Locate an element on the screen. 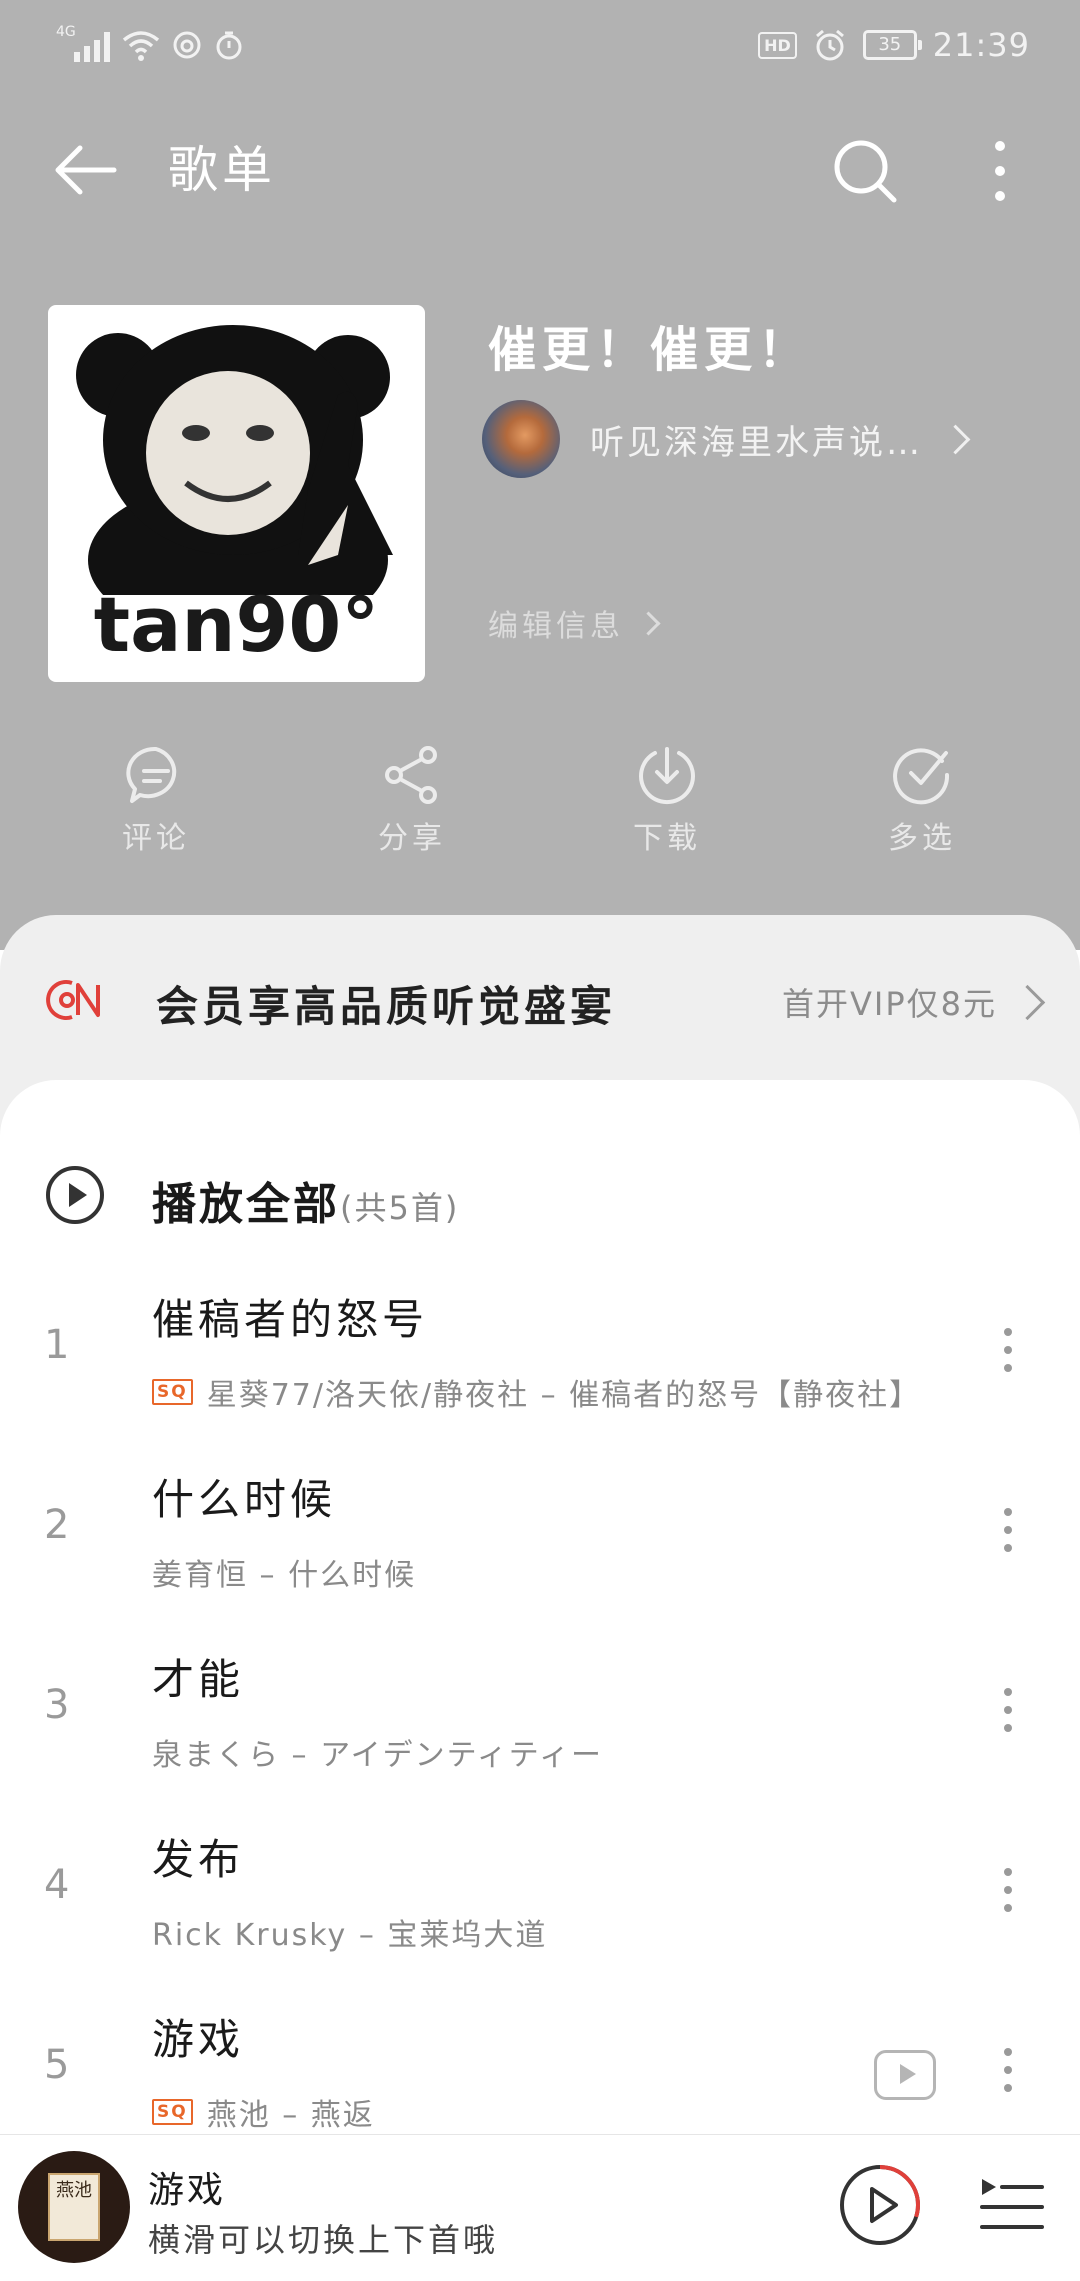 This screenshot has height=2281, width=1080. status-right: HD 35 21:39 is located at coordinates (894, 45).